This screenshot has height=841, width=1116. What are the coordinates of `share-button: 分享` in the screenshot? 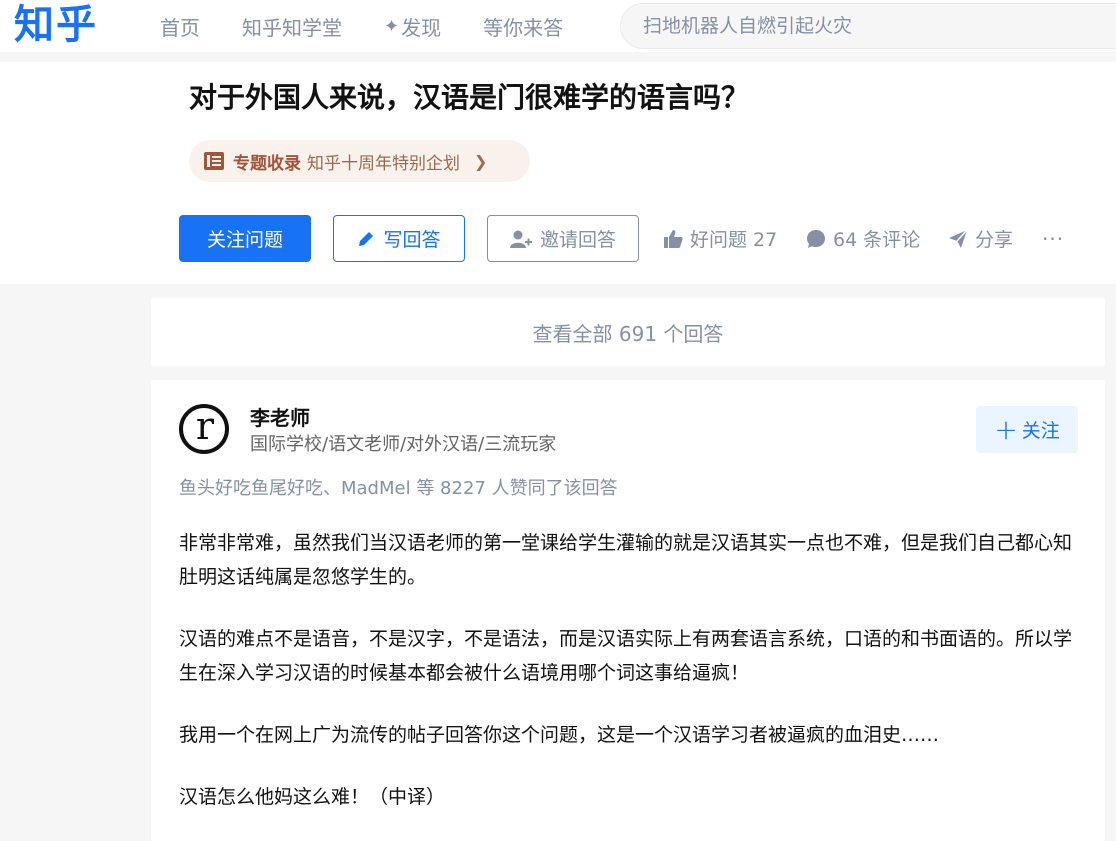 It's located at (980, 238).